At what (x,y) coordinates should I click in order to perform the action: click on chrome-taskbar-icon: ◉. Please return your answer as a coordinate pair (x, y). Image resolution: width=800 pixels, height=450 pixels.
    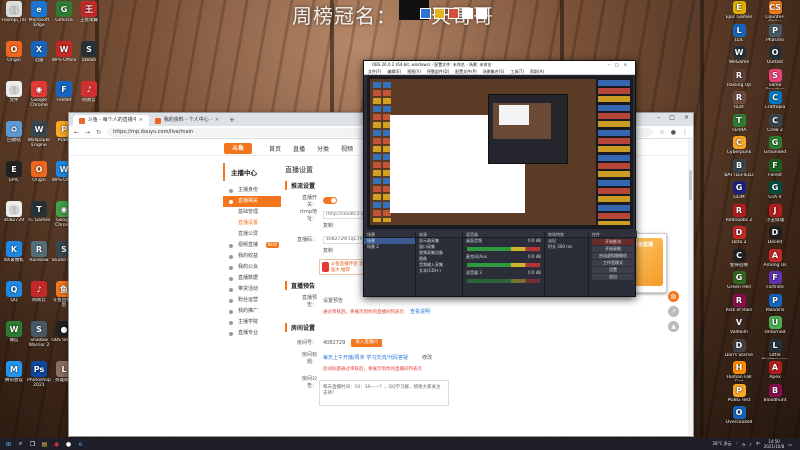
    Looking at the image, I should click on (56, 444).